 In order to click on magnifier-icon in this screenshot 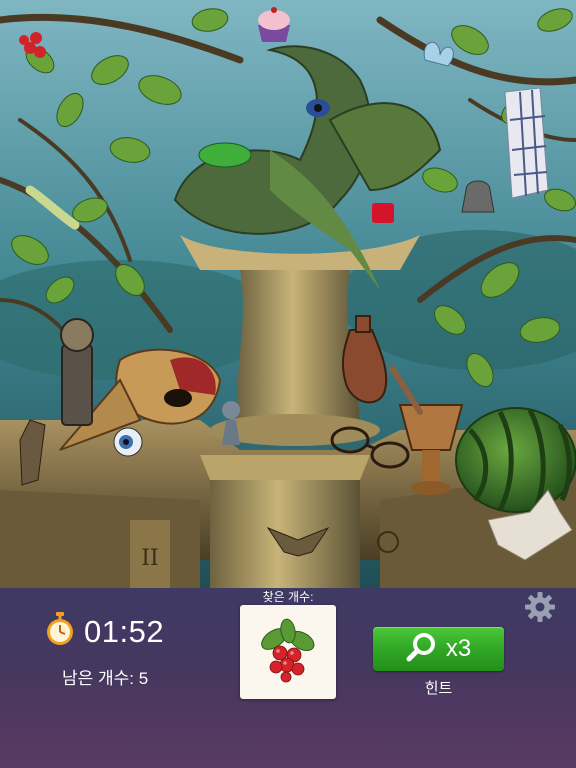, I will do `click(422, 649)`.